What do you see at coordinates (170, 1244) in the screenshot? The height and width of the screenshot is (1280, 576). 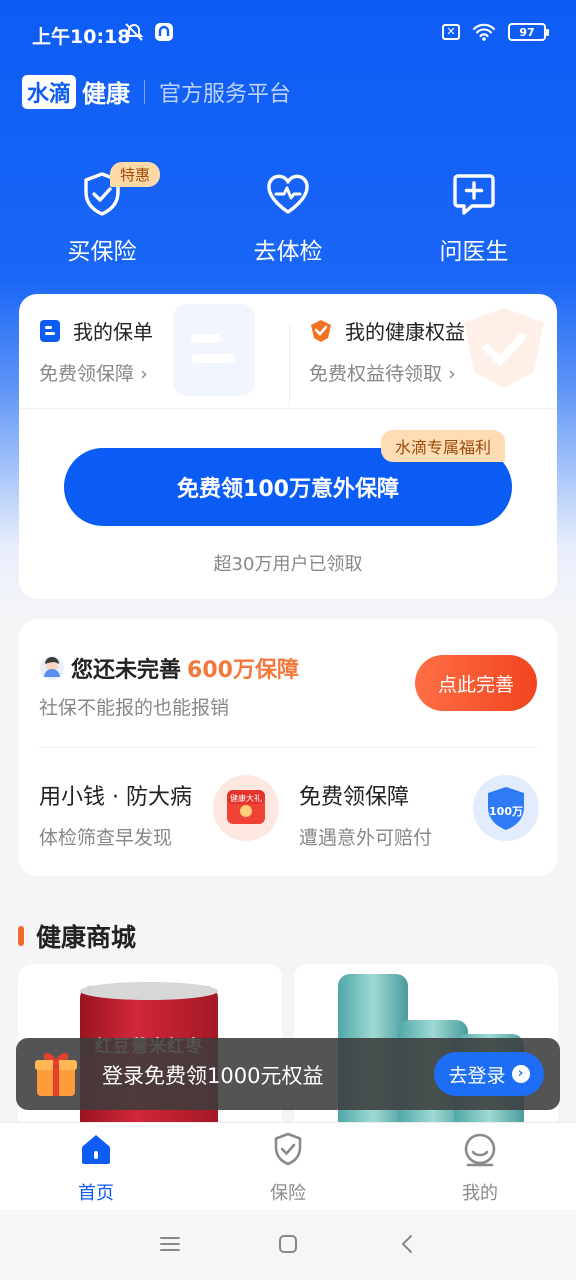 I see `menu-icon` at bounding box center [170, 1244].